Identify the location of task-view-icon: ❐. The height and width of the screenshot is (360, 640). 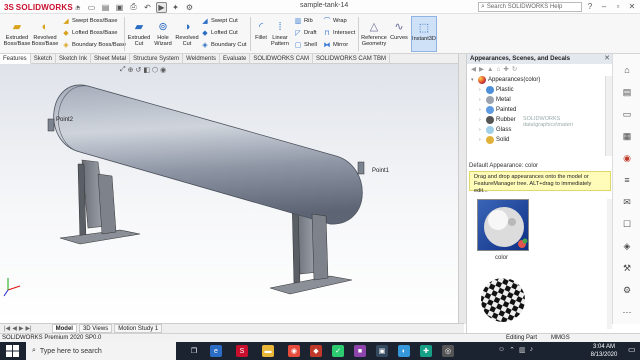
(194, 351).